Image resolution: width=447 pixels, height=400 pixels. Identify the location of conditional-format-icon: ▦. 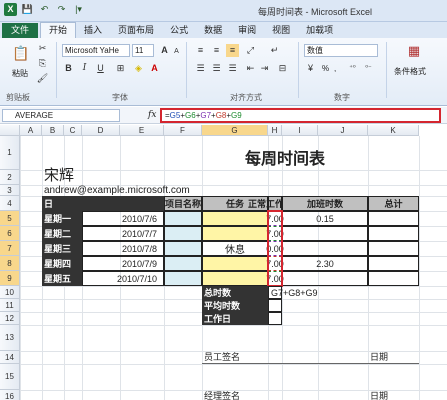
(414, 51).